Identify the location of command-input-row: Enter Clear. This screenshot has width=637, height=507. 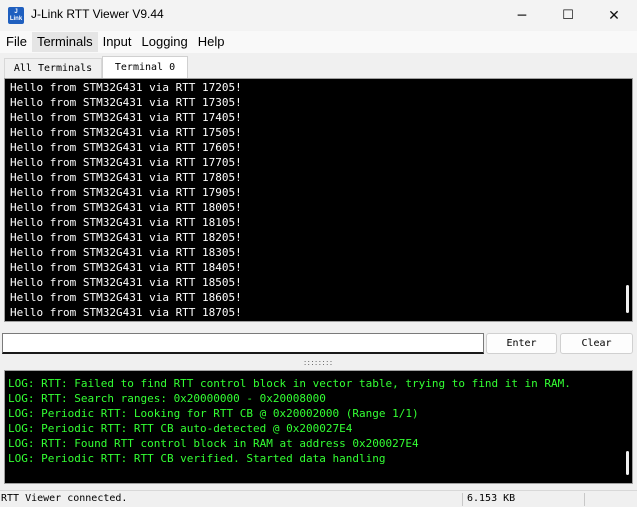
(318, 344).